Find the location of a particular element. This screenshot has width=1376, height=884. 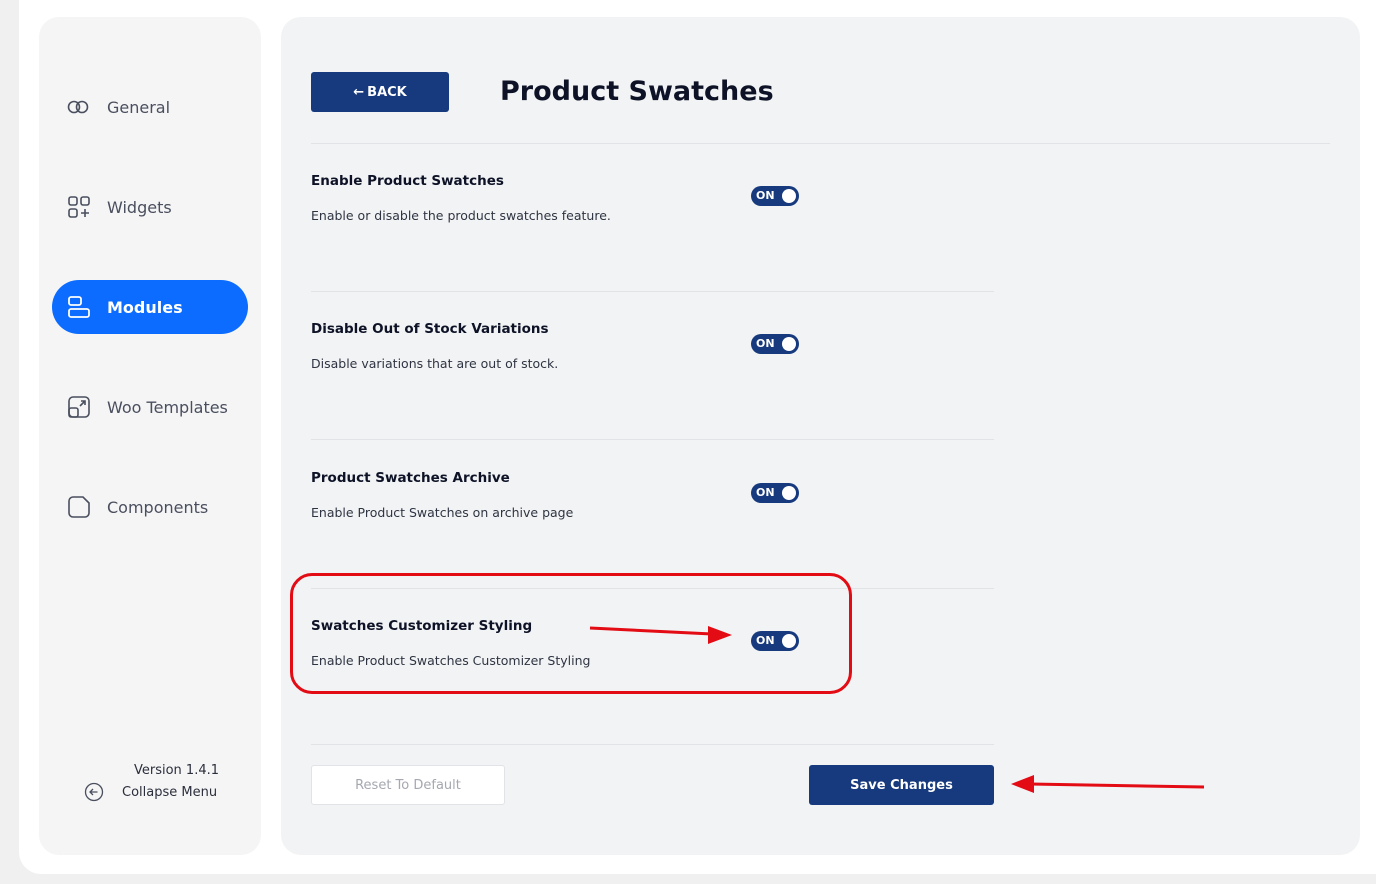

reset-to-default-button: Reset To Default is located at coordinates (408, 785).